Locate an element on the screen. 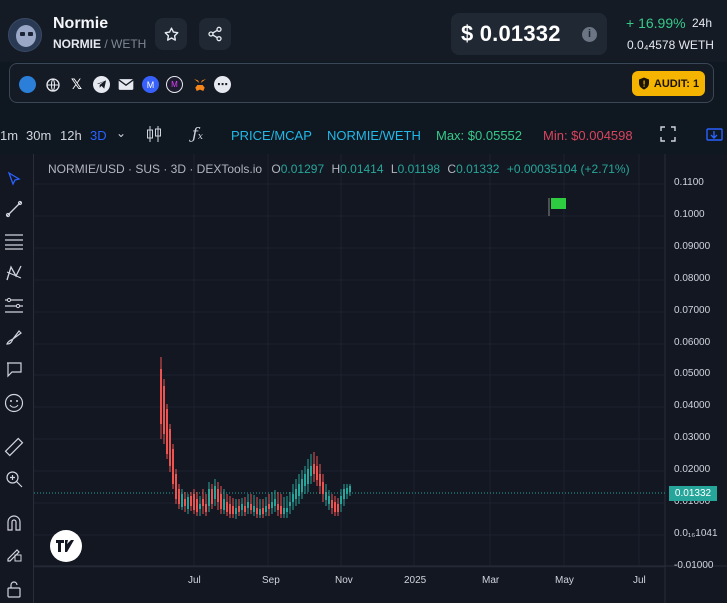  lock-icon is located at coordinates (14, 589).